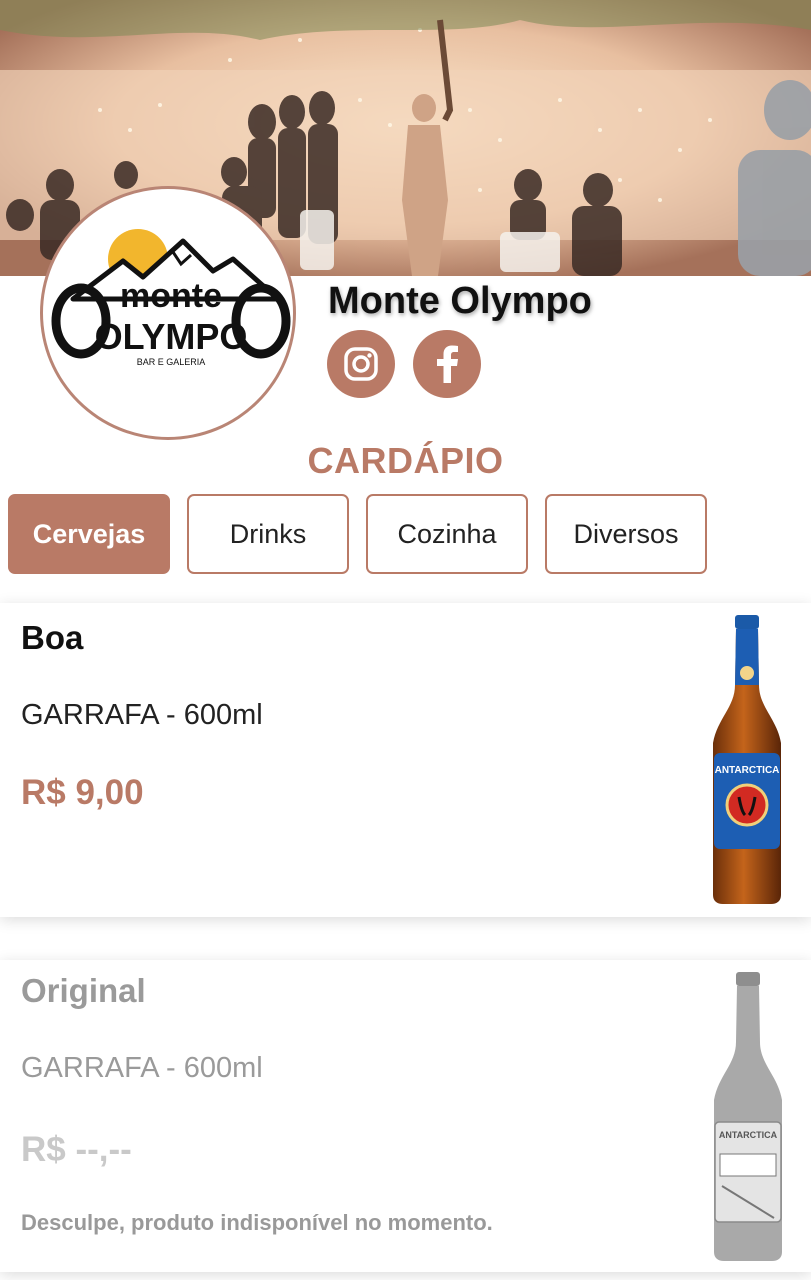 This screenshot has width=811, height=1280. I want to click on logo-top-text: monte, so click(171, 296).